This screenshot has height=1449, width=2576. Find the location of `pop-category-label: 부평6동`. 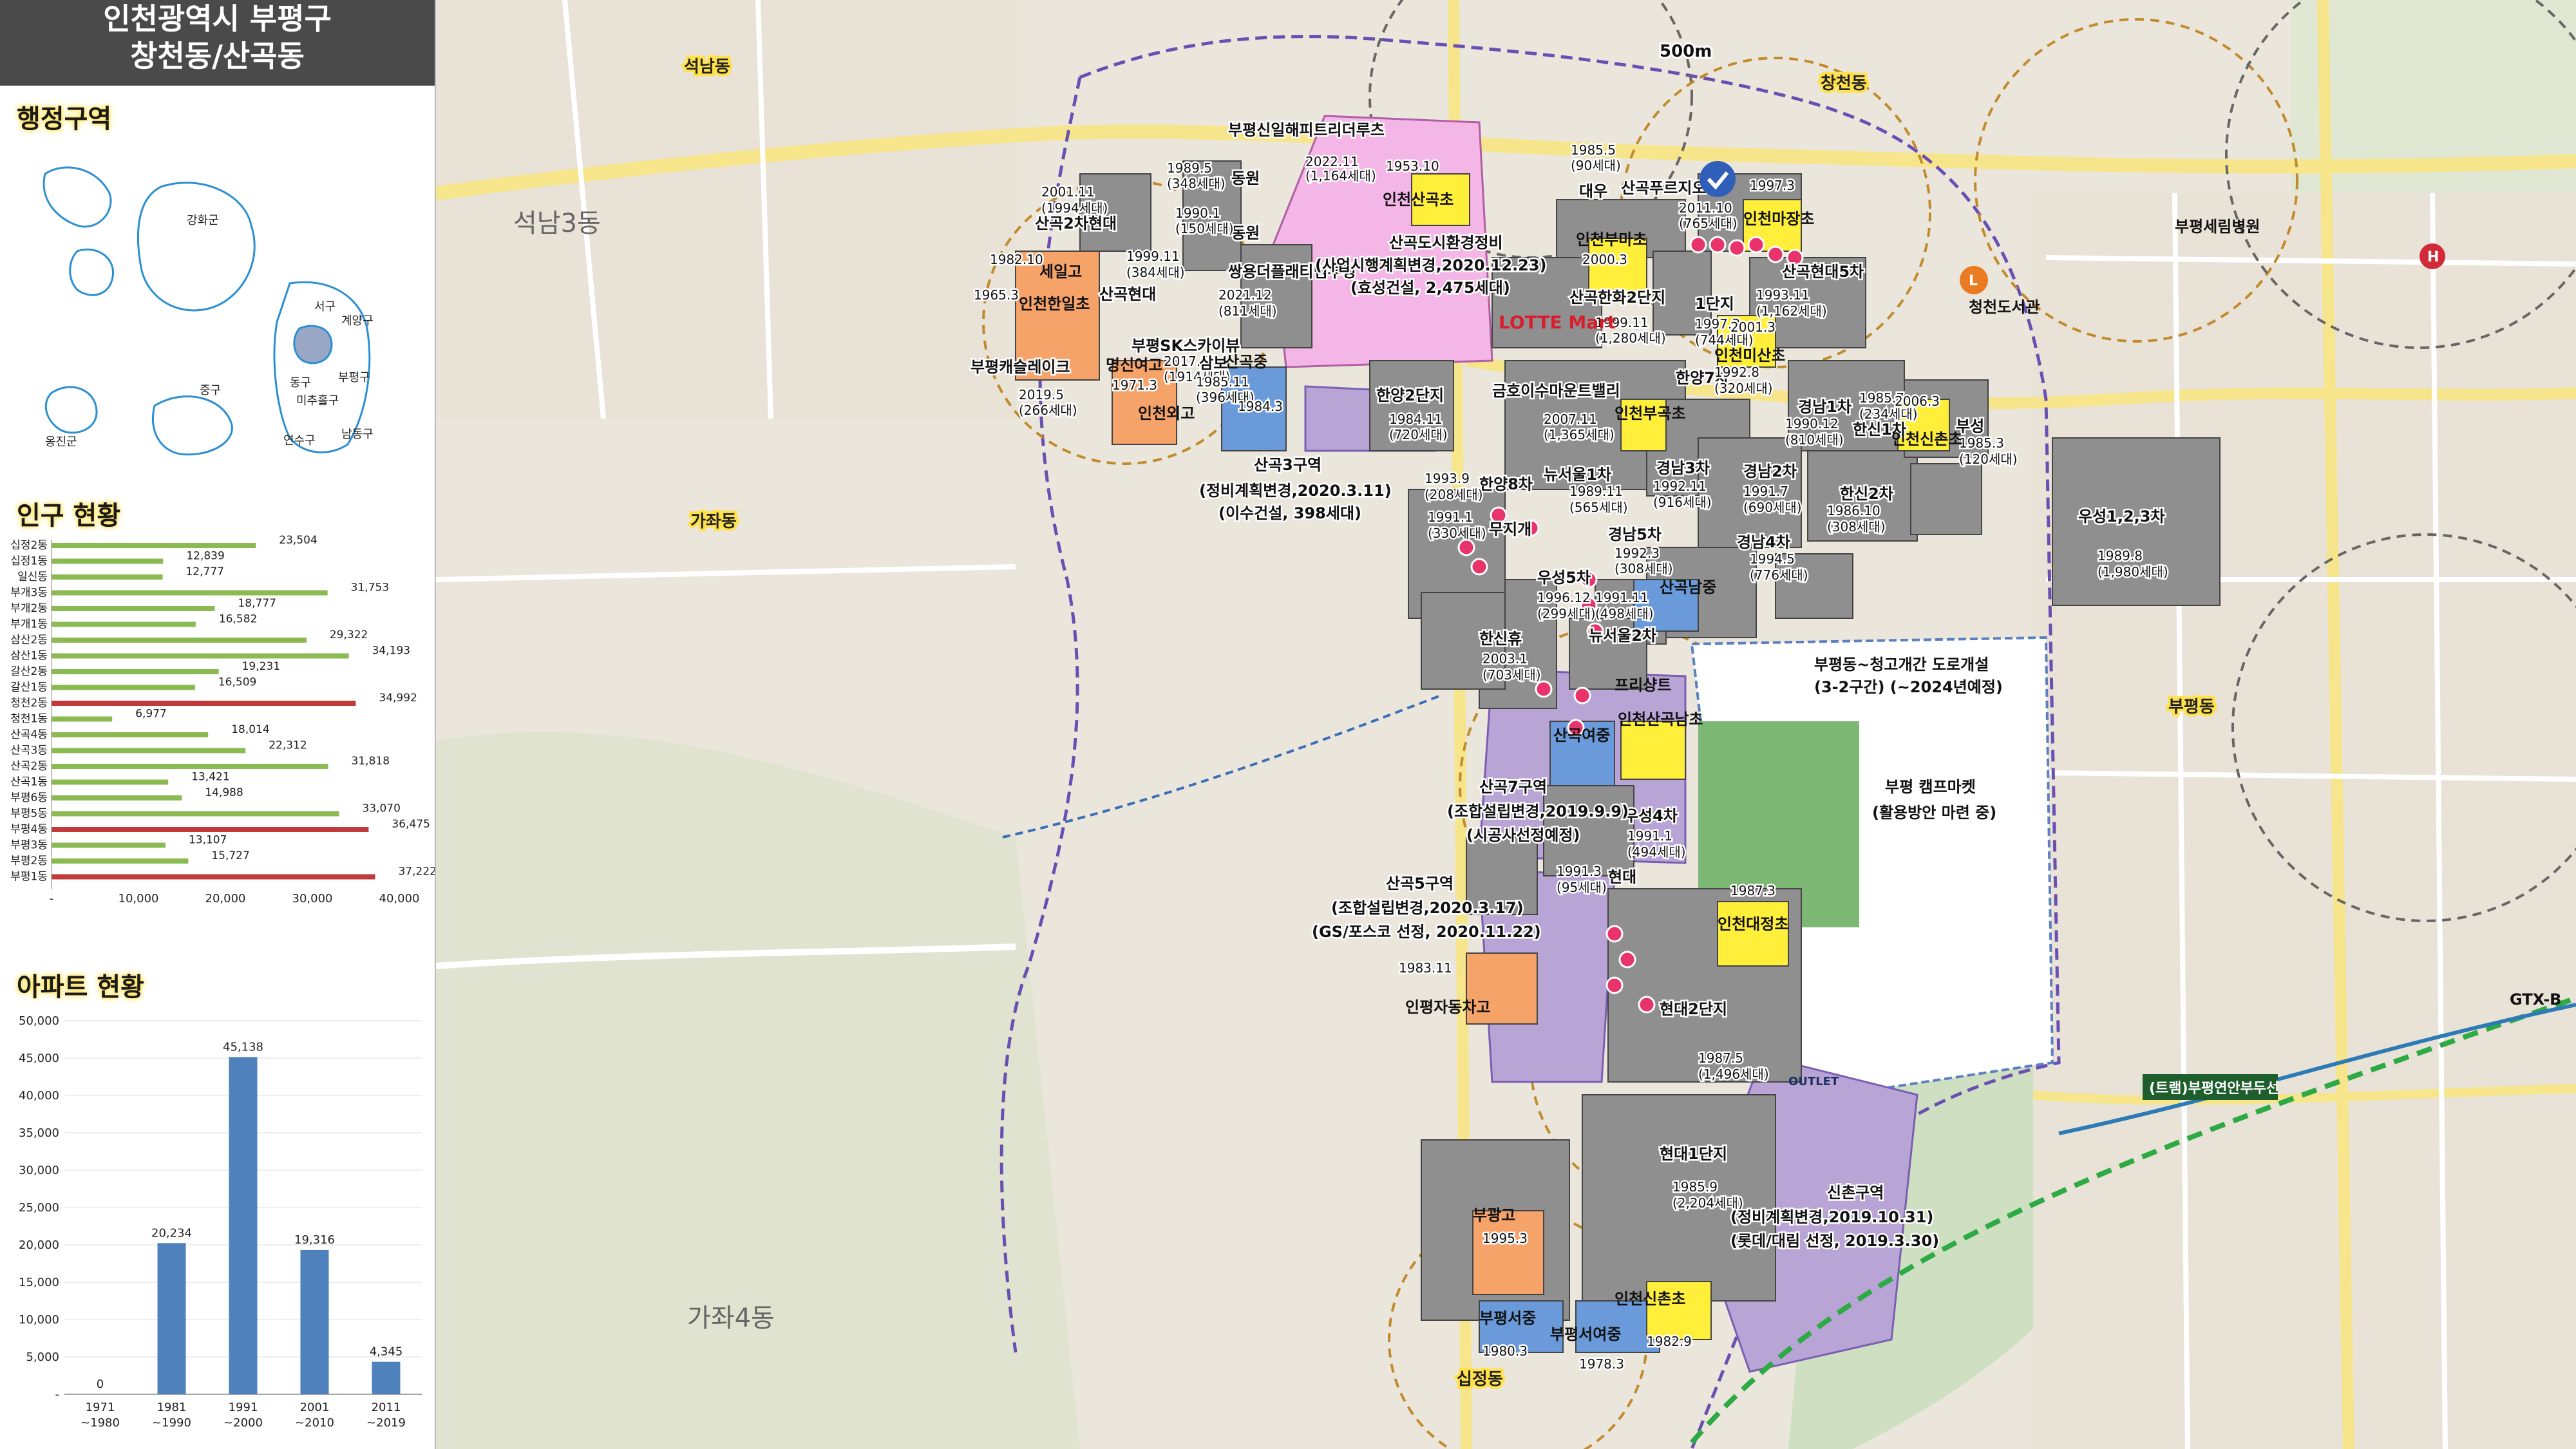

pop-category-label: 부평6동 is located at coordinates (29, 797).